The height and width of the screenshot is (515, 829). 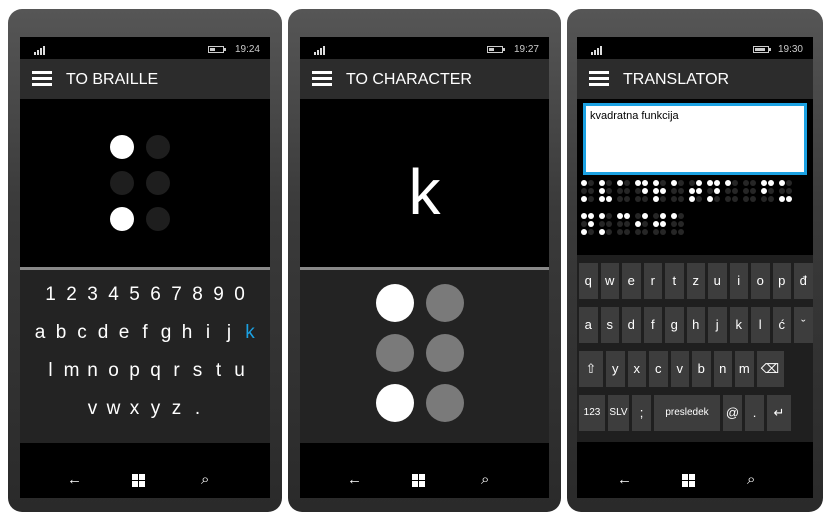 I want to click on key-⌫: ⌫, so click(x=770, y=369).